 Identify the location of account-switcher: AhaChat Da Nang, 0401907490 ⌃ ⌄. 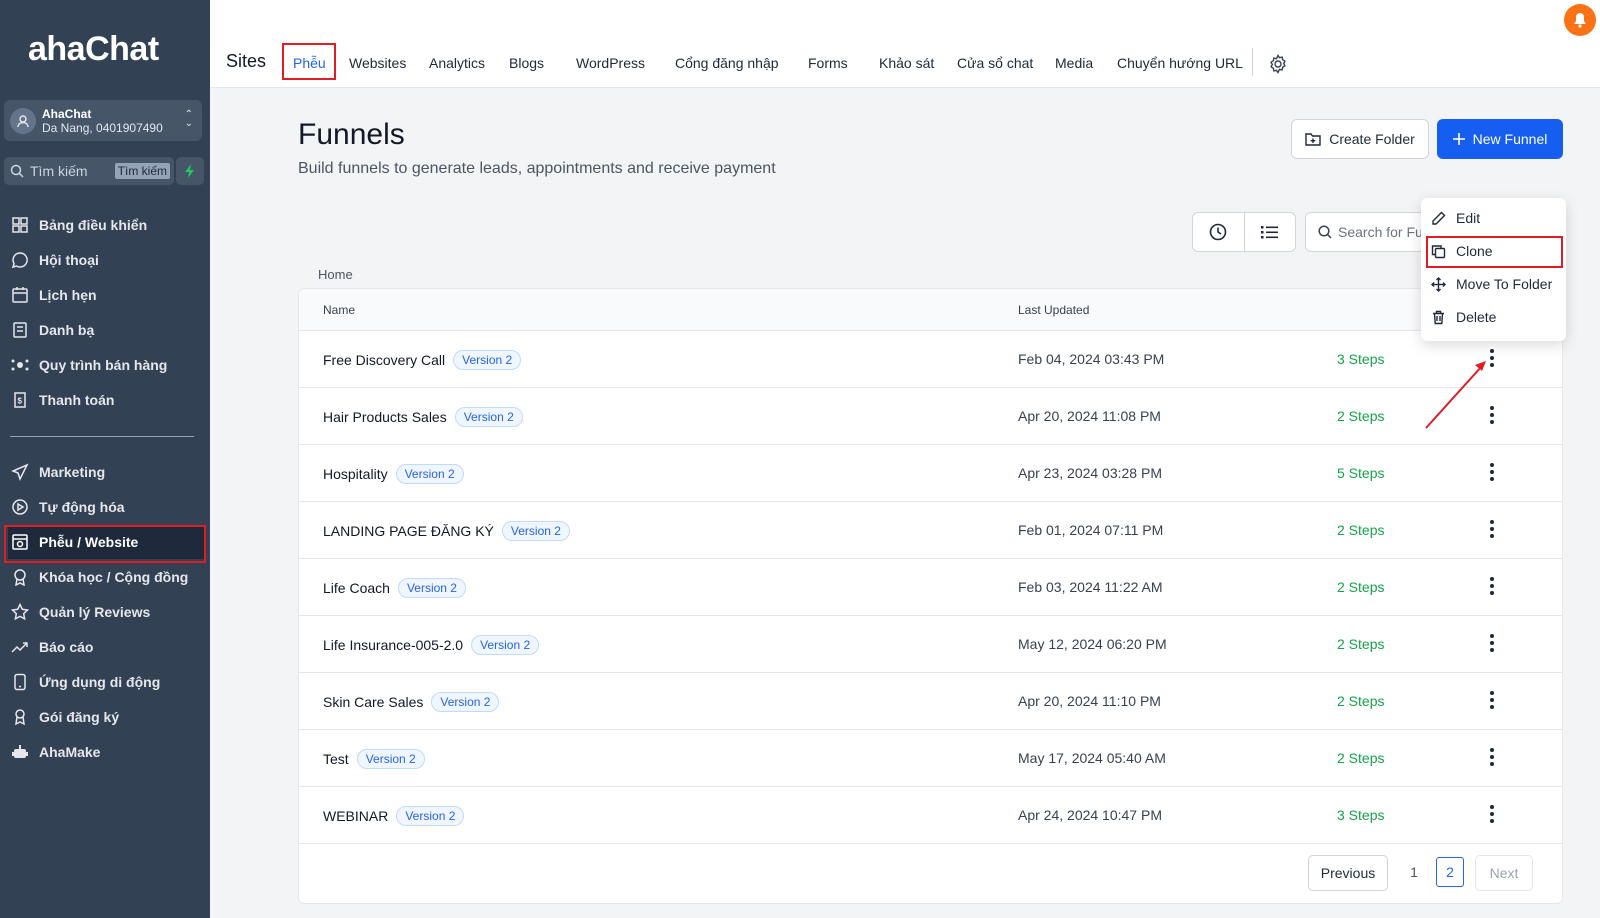
(103, 120).